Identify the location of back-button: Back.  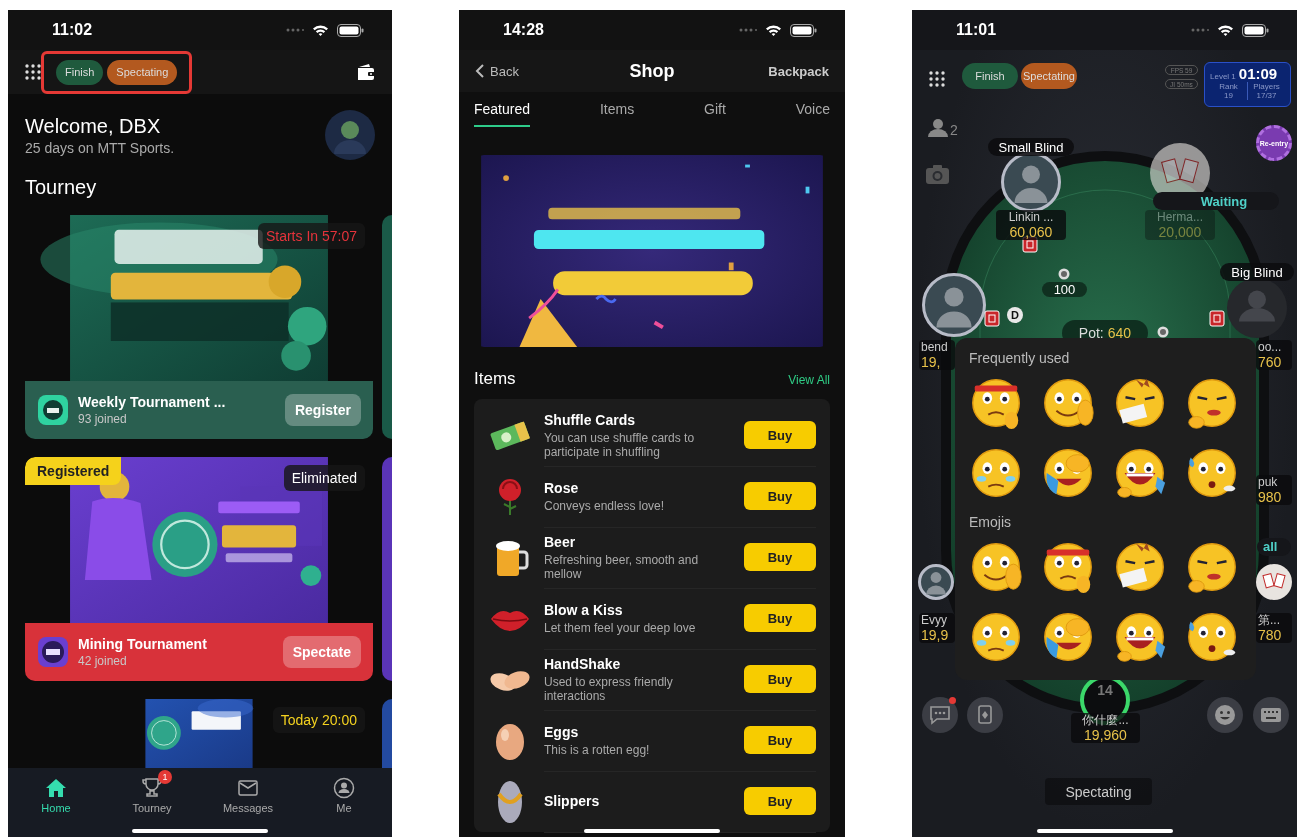
(552, 71).